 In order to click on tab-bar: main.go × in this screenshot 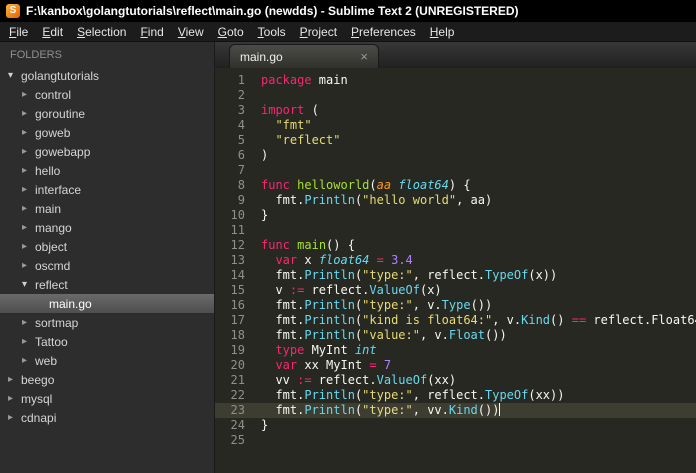, I will do `click(455, 55)`.